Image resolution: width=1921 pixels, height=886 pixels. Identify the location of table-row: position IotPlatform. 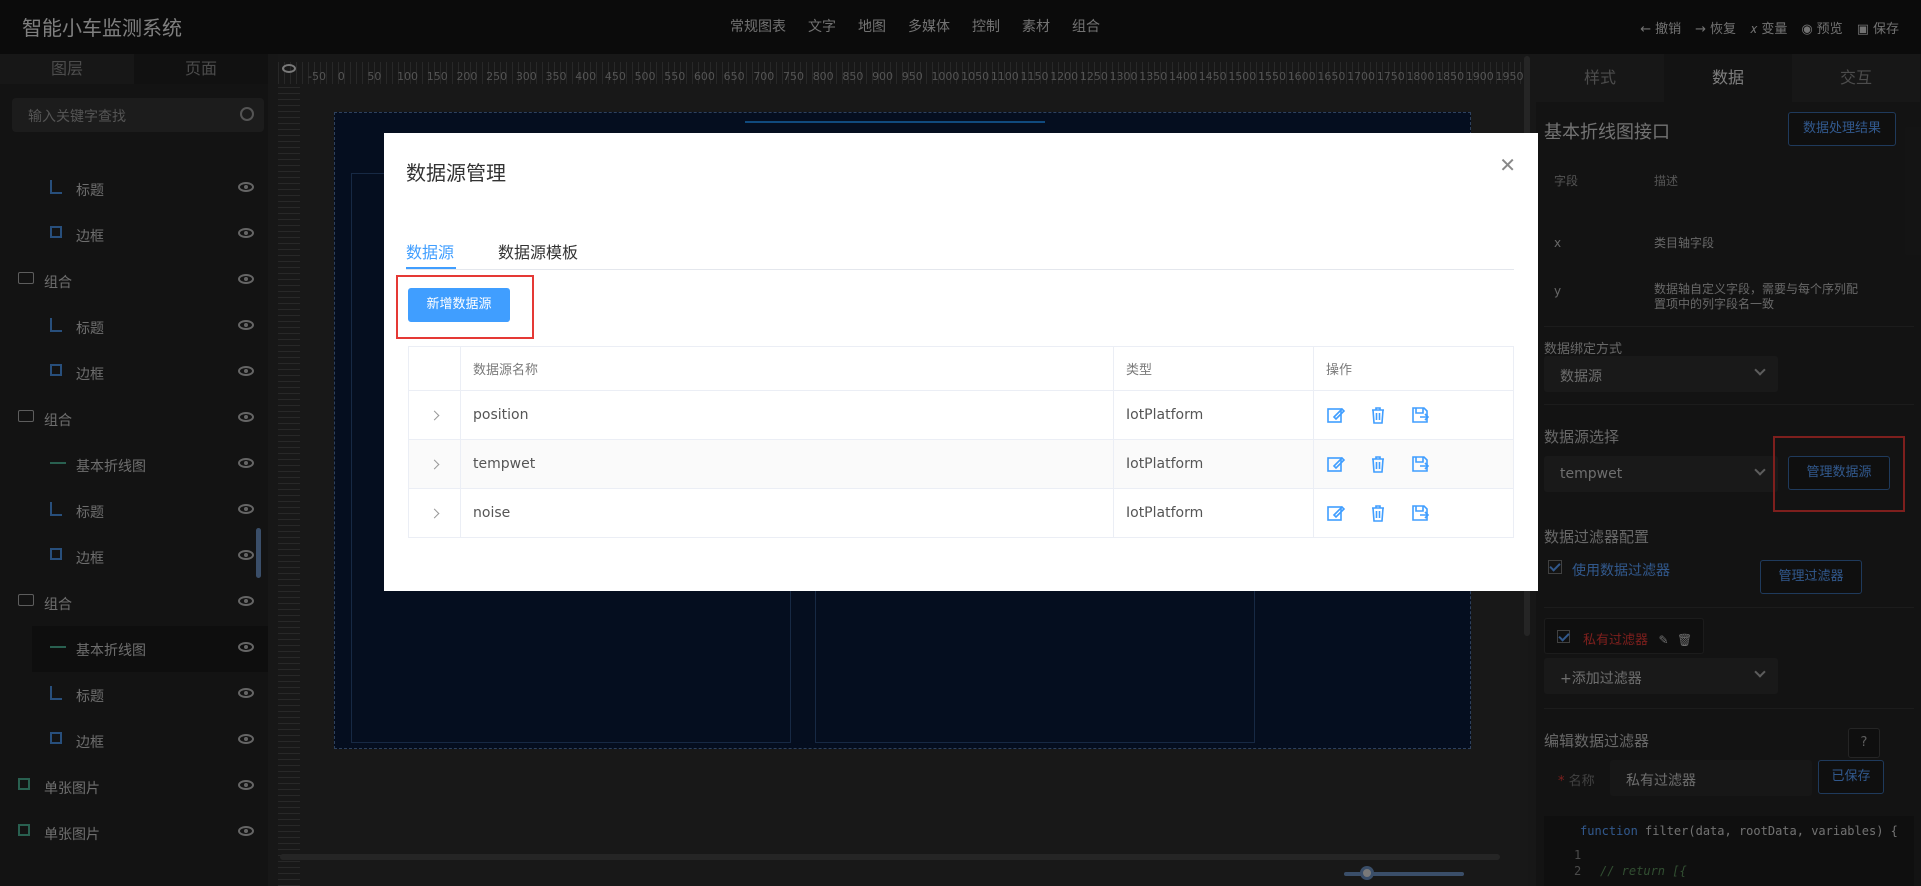
(961, 415).